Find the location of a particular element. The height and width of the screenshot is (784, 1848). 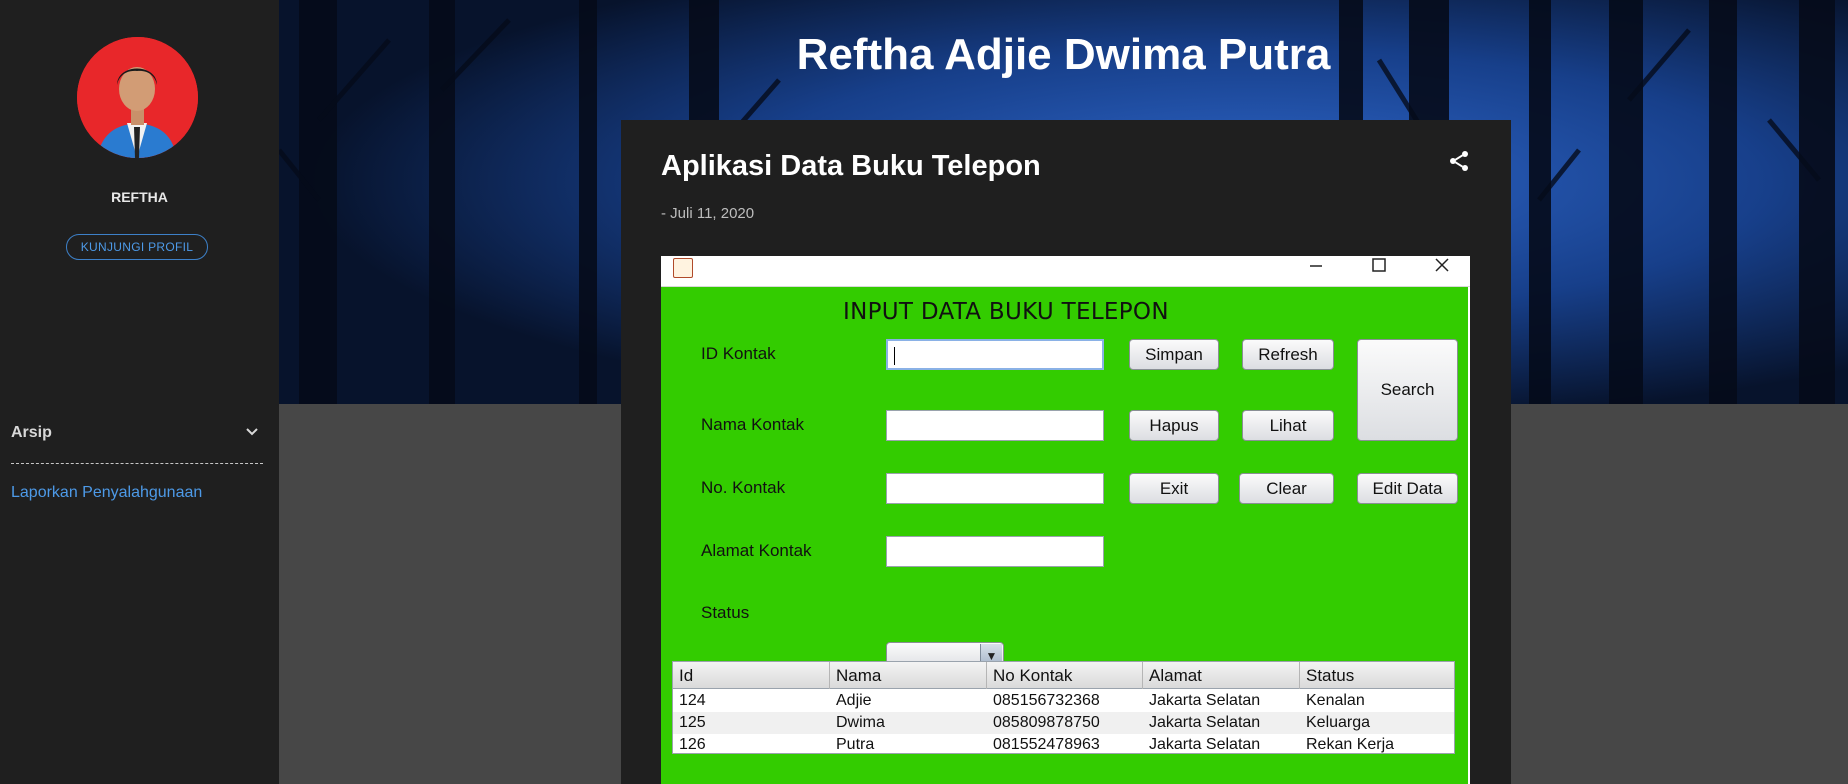

text-caret is located at coordinates (894, 356).